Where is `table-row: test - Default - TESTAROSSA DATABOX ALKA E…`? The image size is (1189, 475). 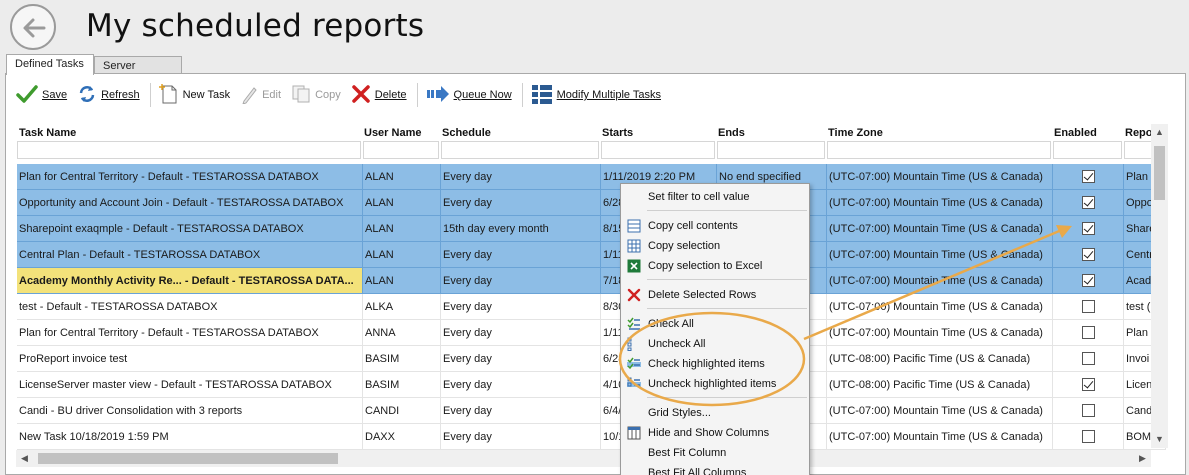 table-row: test - Default - TESTAROSSA DATABOX ALKA E… is located at coordinates (595, 307).